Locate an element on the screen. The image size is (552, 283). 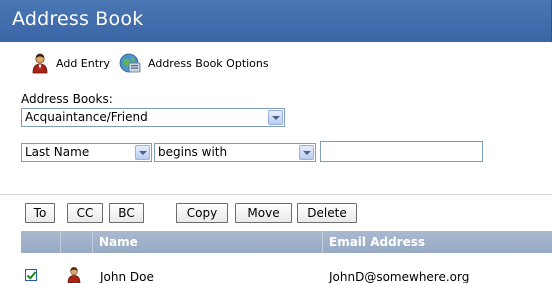
row-checkbox is located at coordinates (31, 275).